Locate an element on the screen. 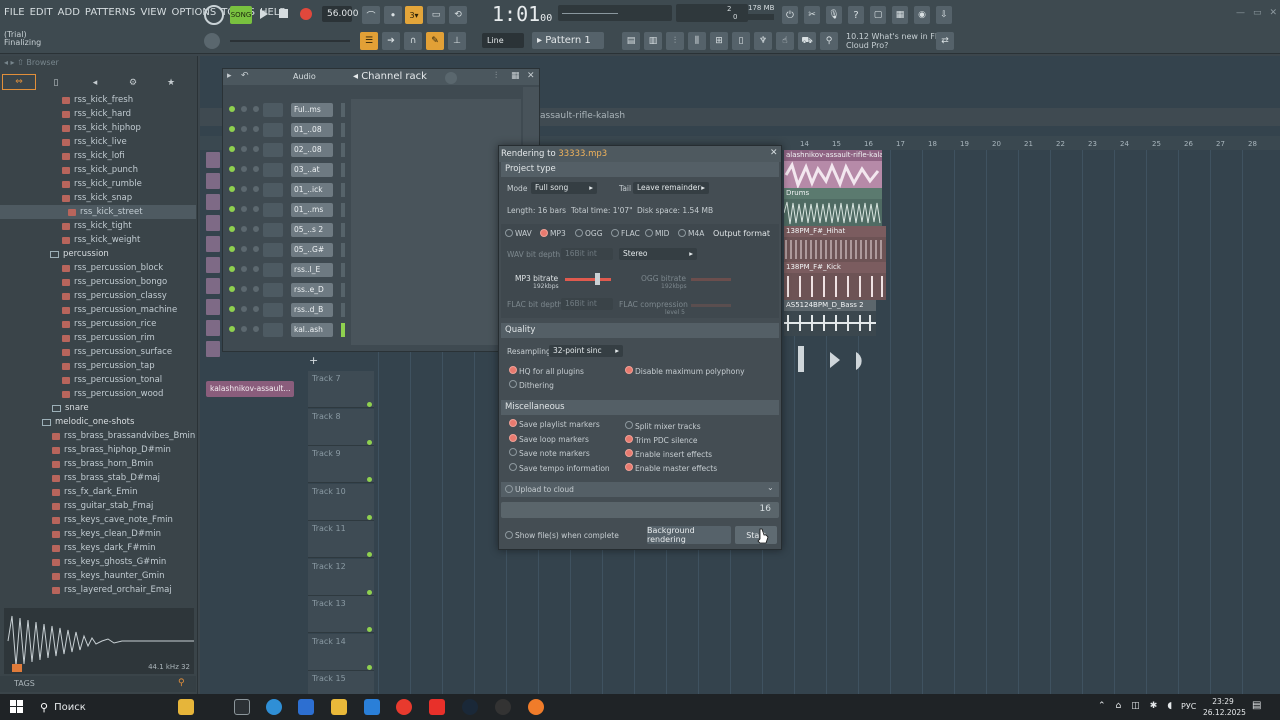 The image size is (1280, 720). browser-file: rss_kick_hiphop is located at coordinates (98, 128).